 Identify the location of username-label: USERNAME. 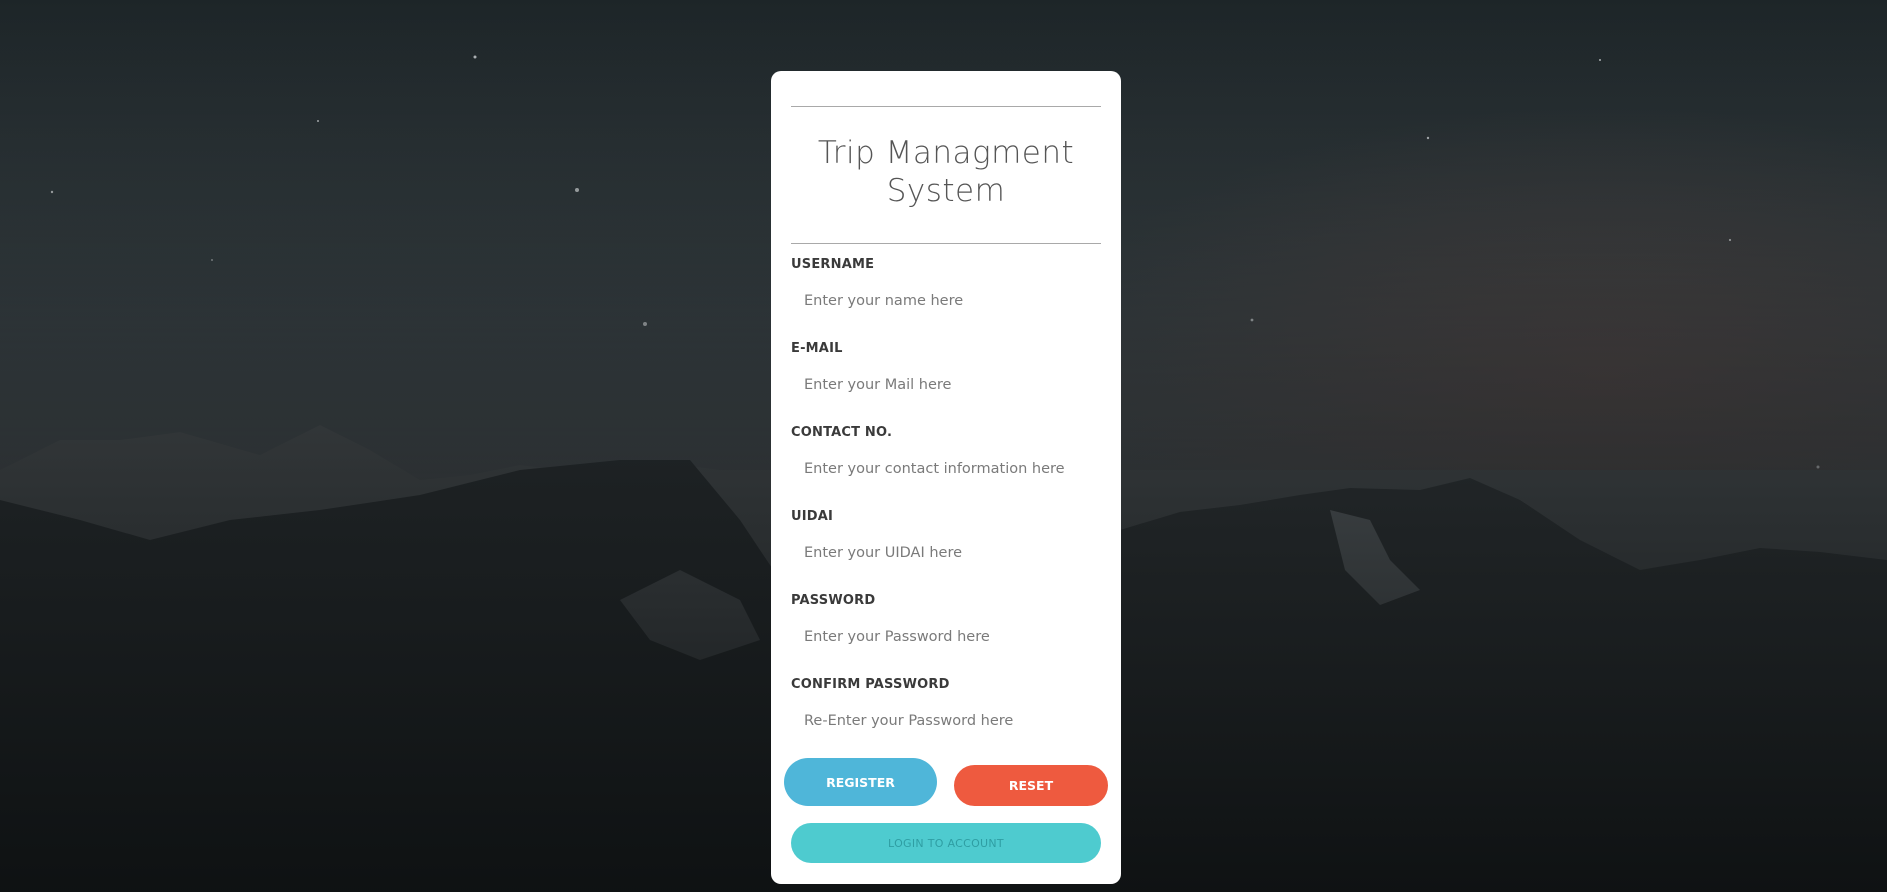
(833, 264).